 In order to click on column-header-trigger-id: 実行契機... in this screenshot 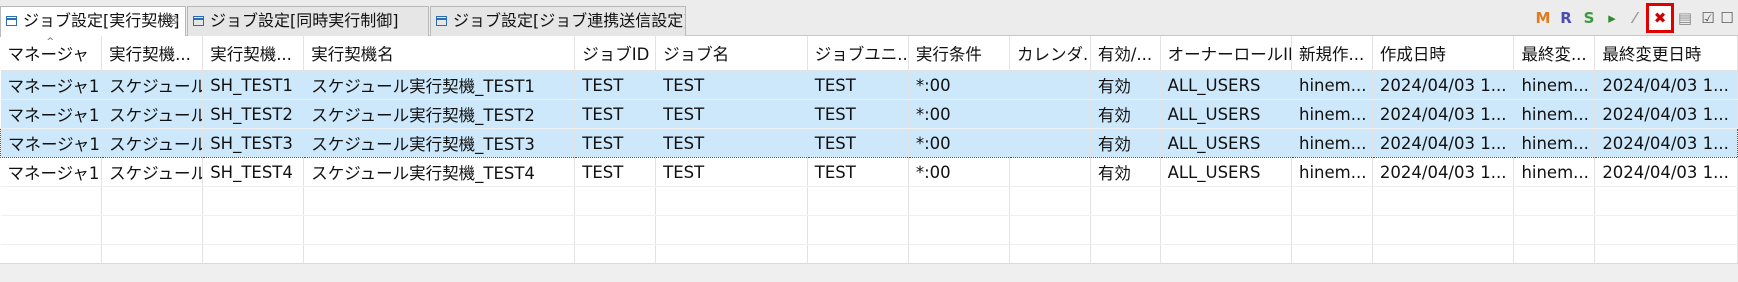, I will do `click(253, 53)`.